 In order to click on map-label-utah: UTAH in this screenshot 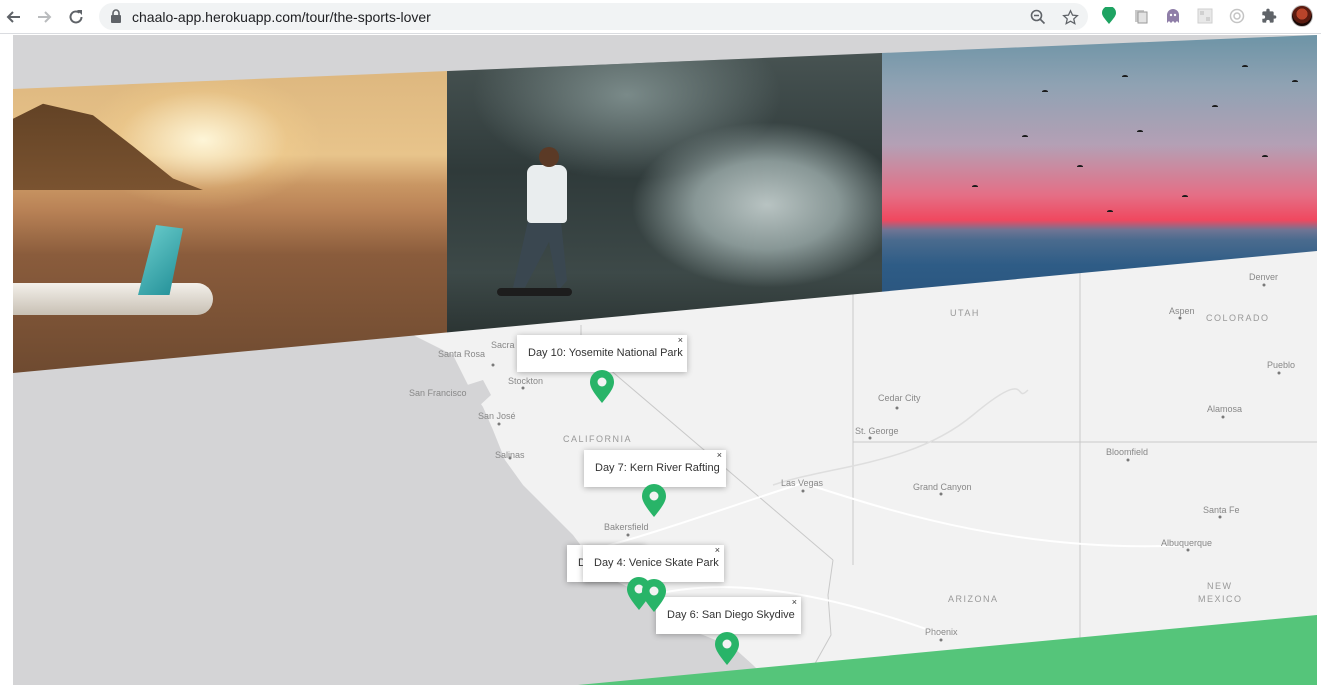, I will do `click(965, 313)`.